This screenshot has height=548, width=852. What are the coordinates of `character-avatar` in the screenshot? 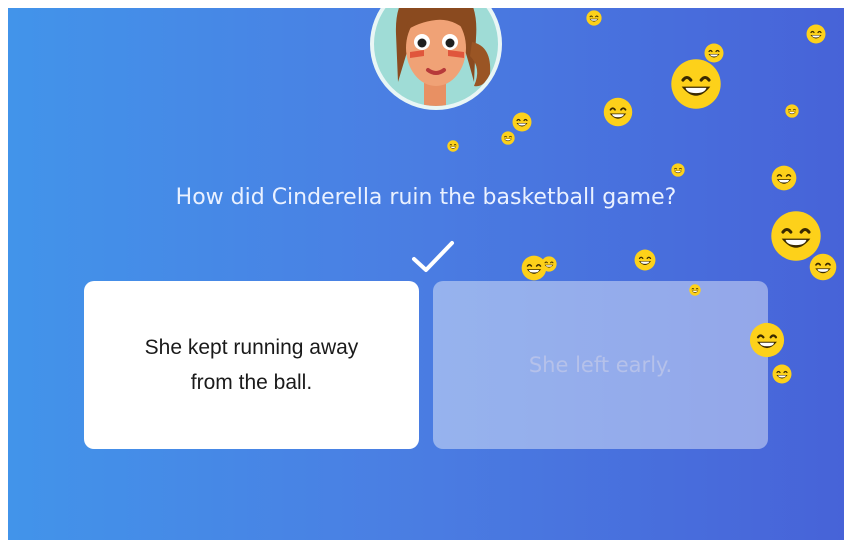 It's located at (436, 59).